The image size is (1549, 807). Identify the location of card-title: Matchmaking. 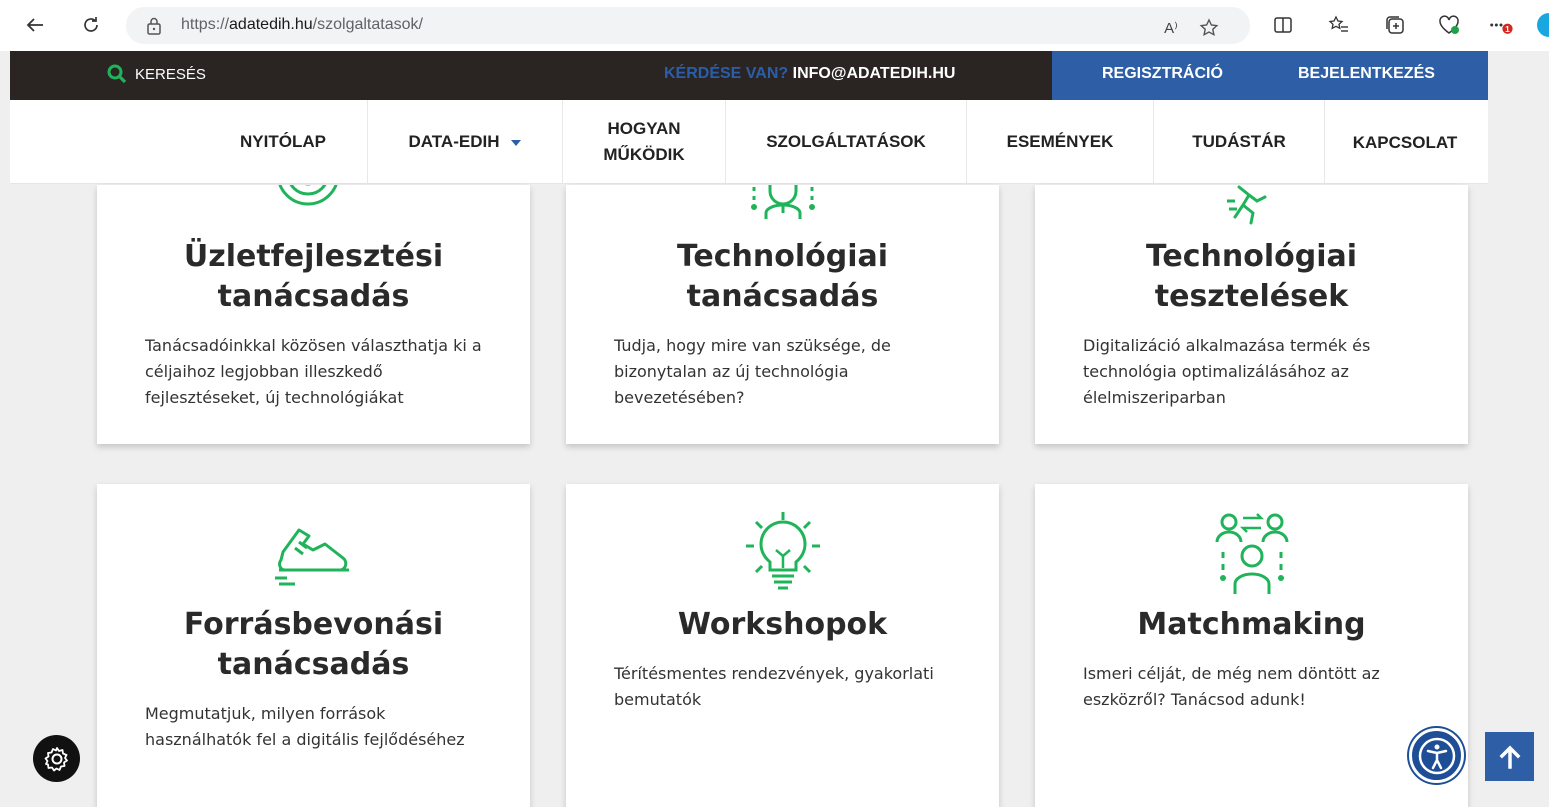
(1251, 624).